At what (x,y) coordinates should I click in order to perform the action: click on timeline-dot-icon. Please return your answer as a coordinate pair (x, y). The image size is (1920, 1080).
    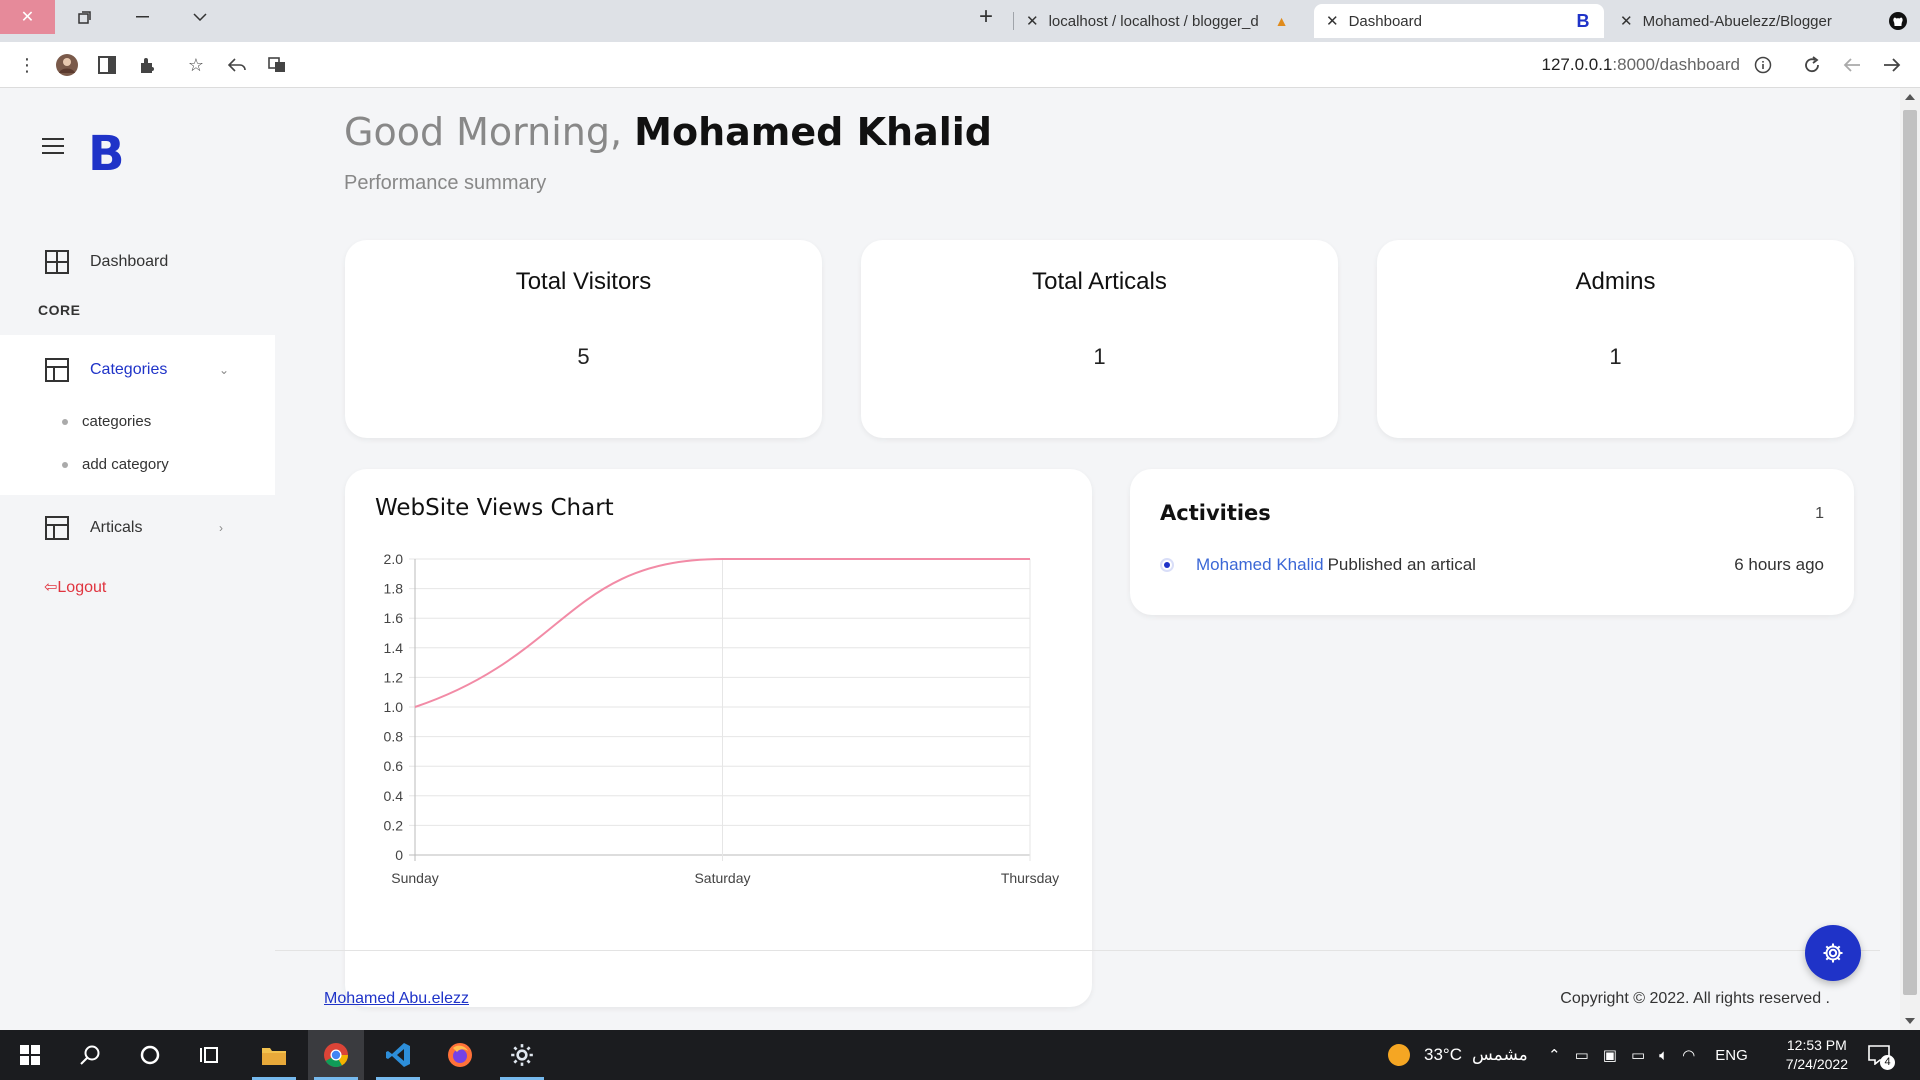
    Looking at the image, I should click on (1167, 565).